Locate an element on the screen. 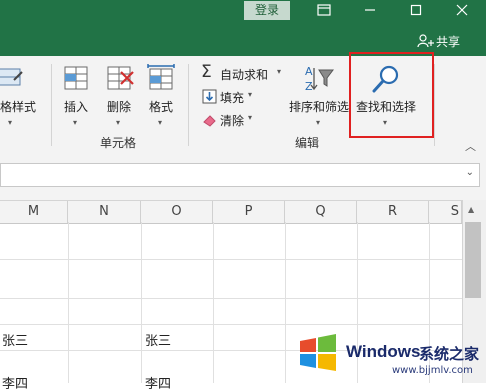  cells-group-label: 单元格 is located at coordinates (118, 143).